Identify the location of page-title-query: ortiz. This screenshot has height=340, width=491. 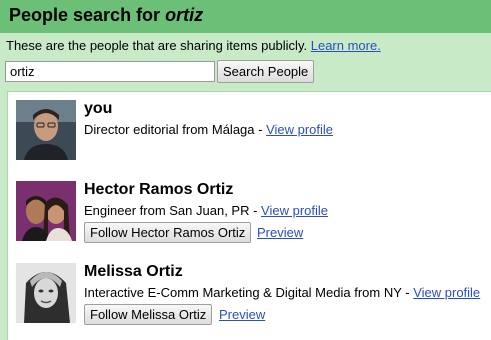
(184, 15).